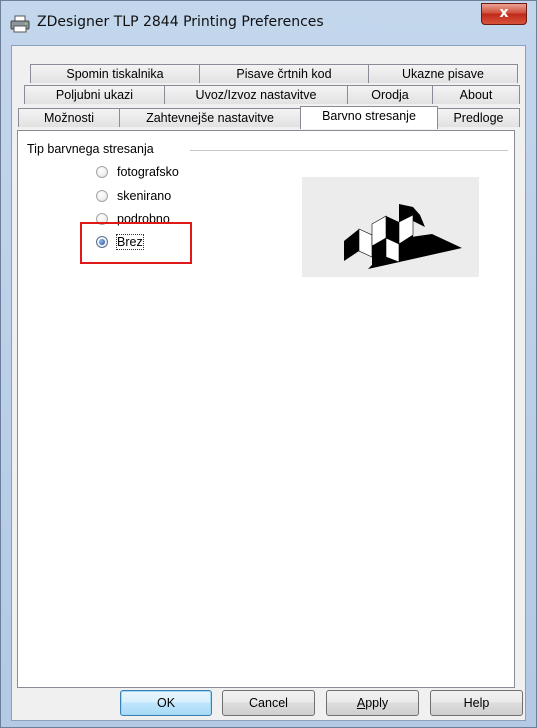 This screenshot has width=537, height=728. Describe the element at coordinates (377, 703) in the screenshot. I see `apply-label: pply` at that location.